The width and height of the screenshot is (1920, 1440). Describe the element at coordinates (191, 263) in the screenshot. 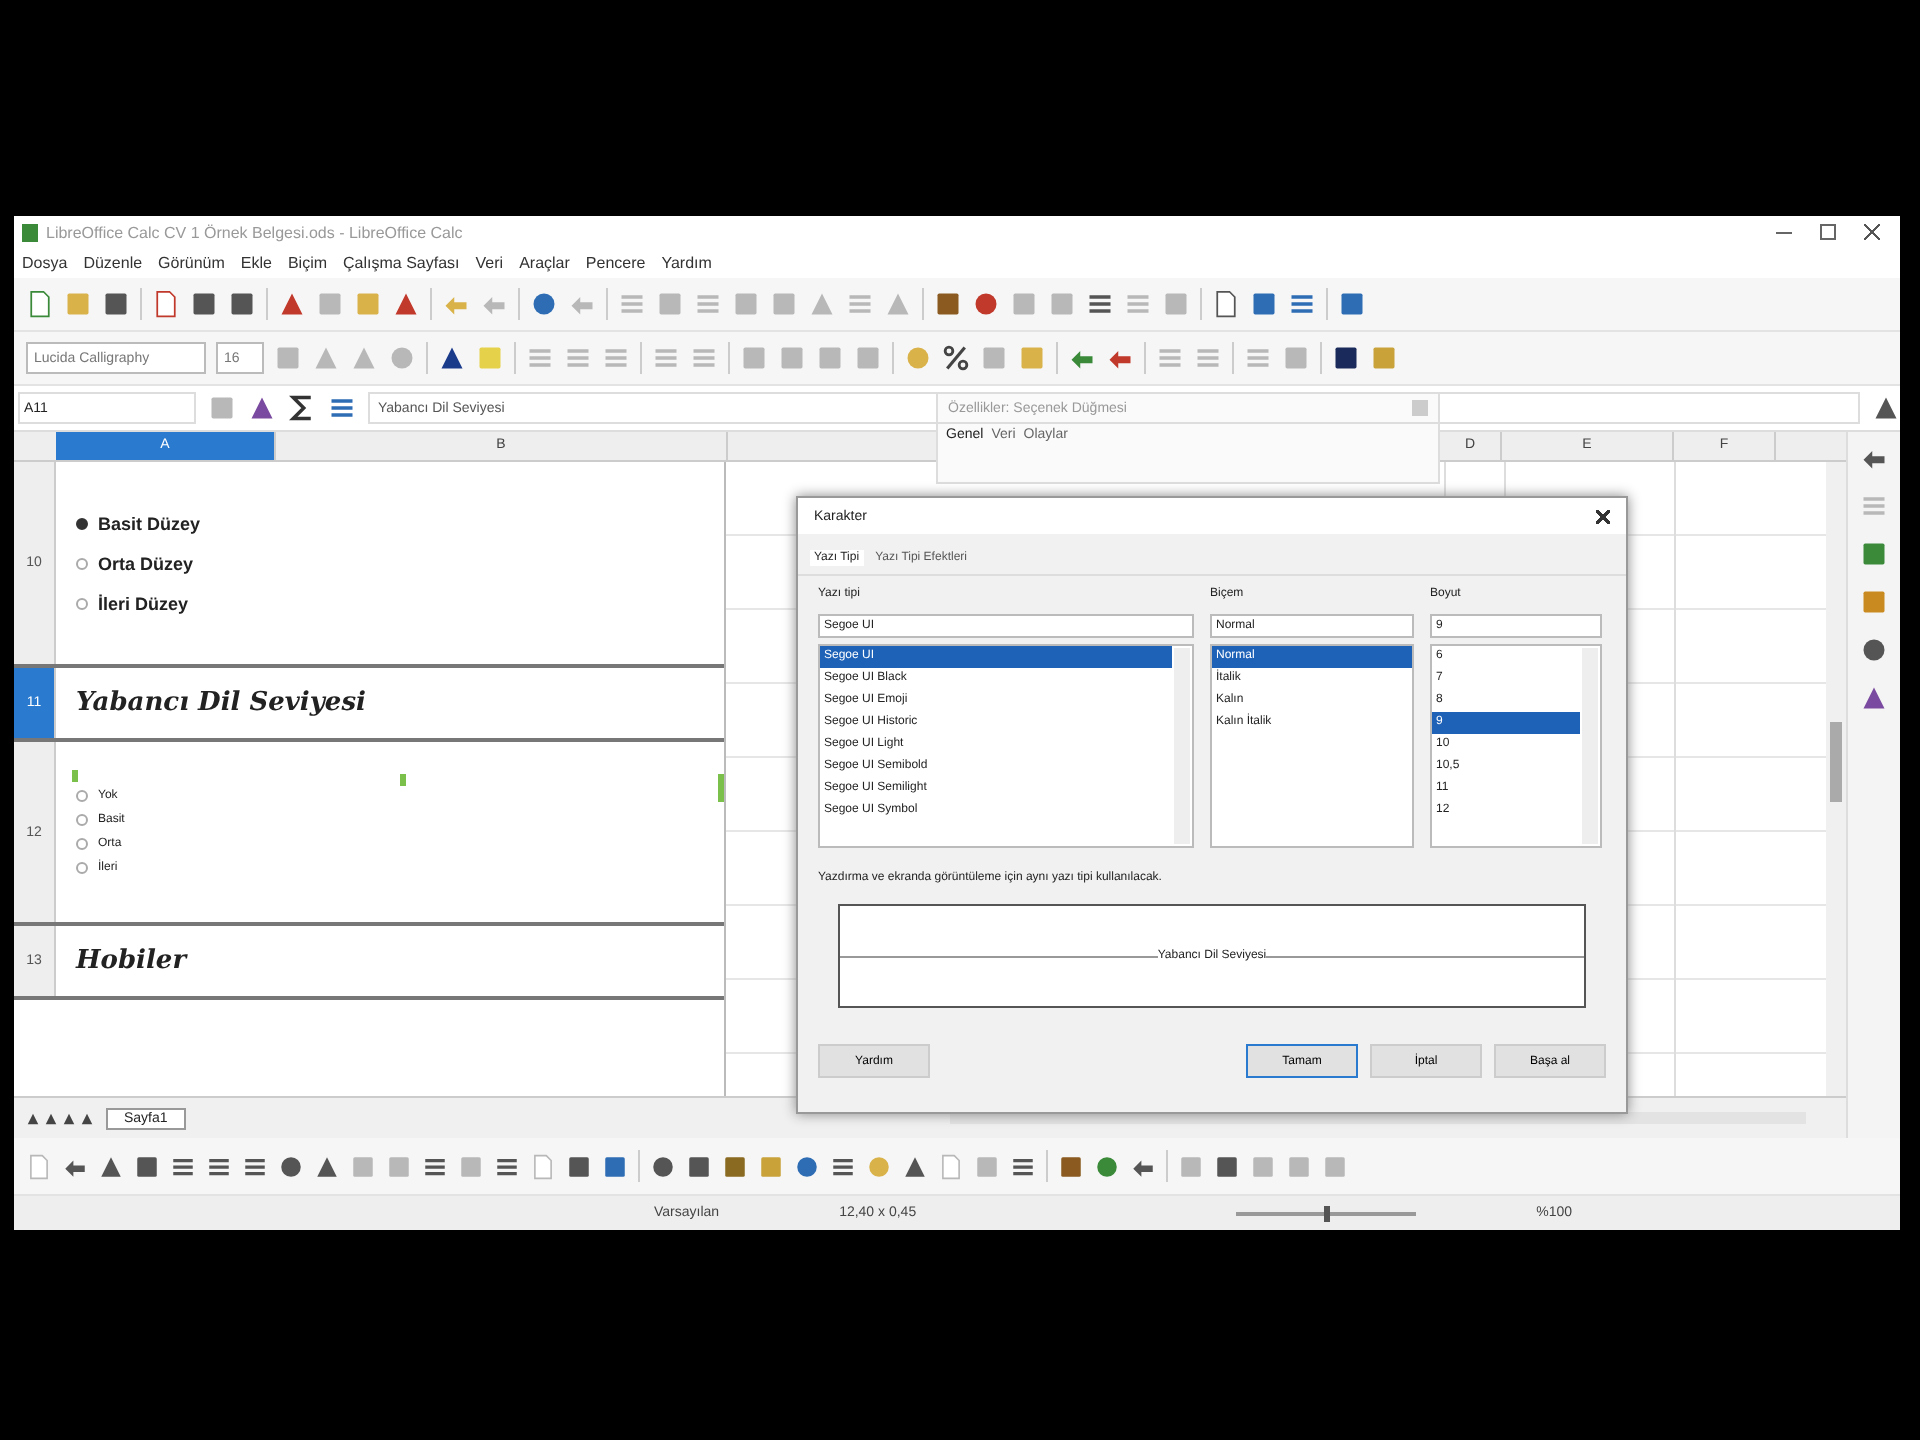

I see `menu-item: Görünüm` at that location.